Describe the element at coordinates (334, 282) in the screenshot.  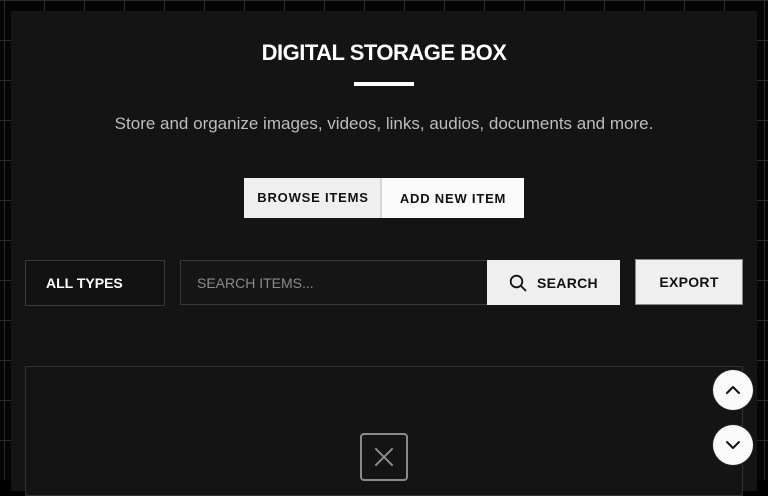
I see `search-input` at that location.